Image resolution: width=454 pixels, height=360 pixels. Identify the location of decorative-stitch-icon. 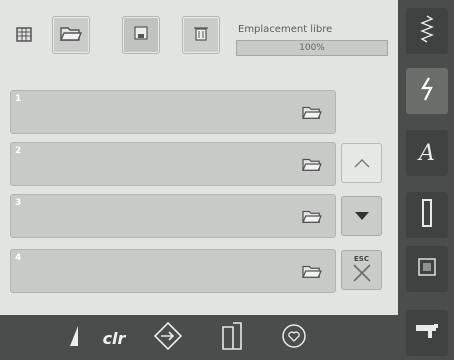
(427, 91).